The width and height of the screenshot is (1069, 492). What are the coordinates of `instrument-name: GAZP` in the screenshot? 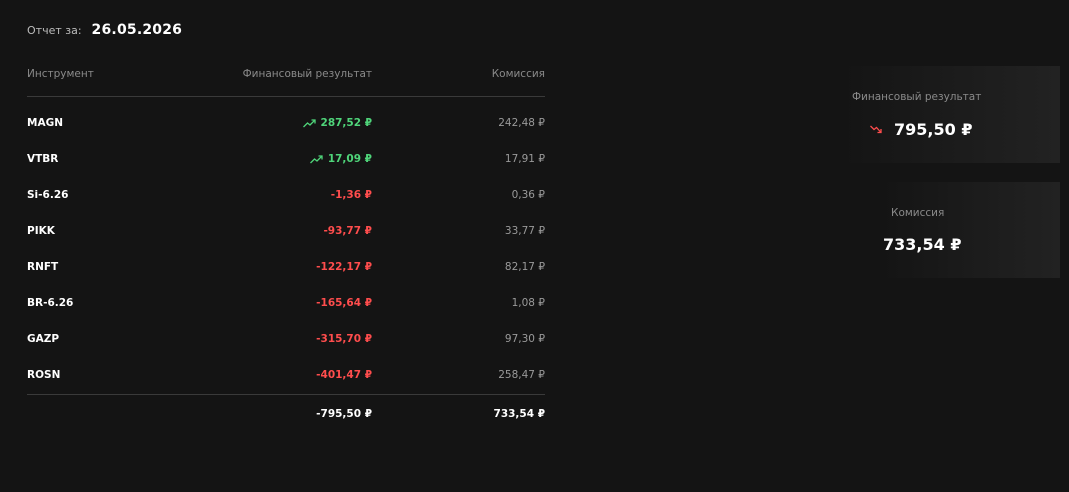 It's located at (43, 339).